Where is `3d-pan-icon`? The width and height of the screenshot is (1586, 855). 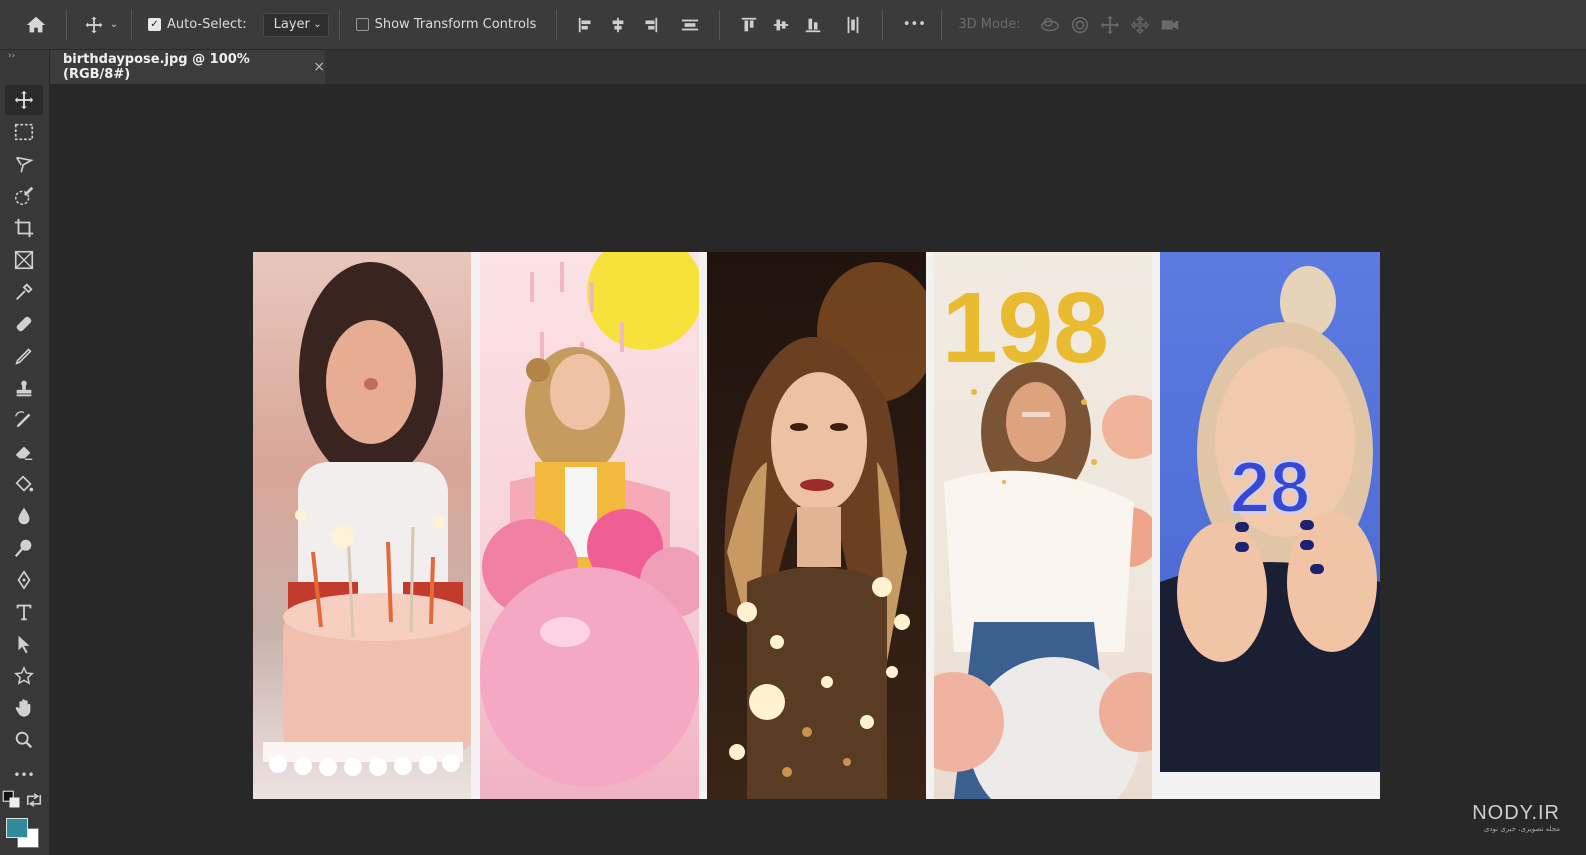
3d-pan-icon is located at coordinates (1110, 25).